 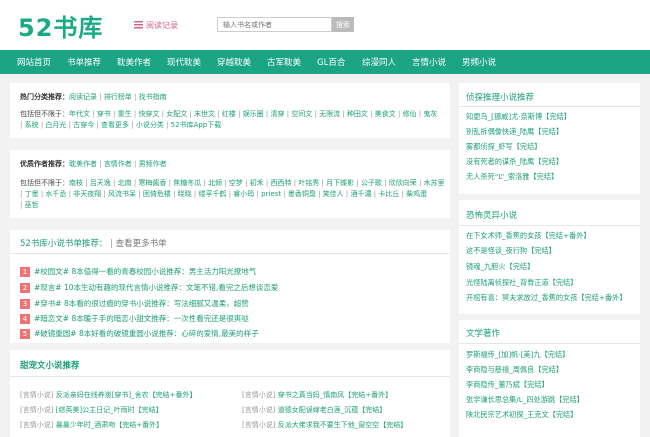 I want to click on tag-link: 古穿今, so click(x=83, y=125).